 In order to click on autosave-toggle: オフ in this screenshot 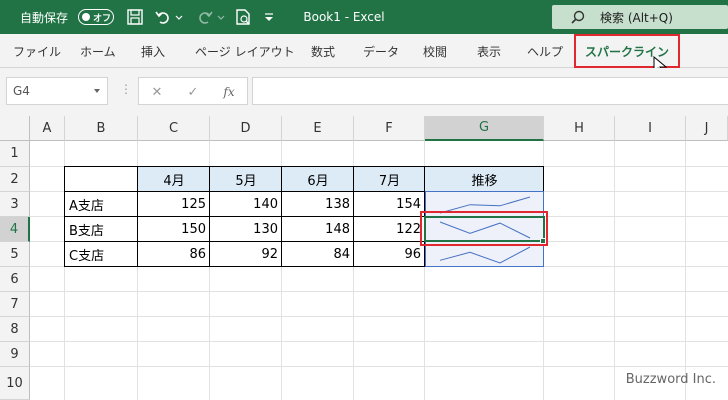, I will do `click(96, 17)`.